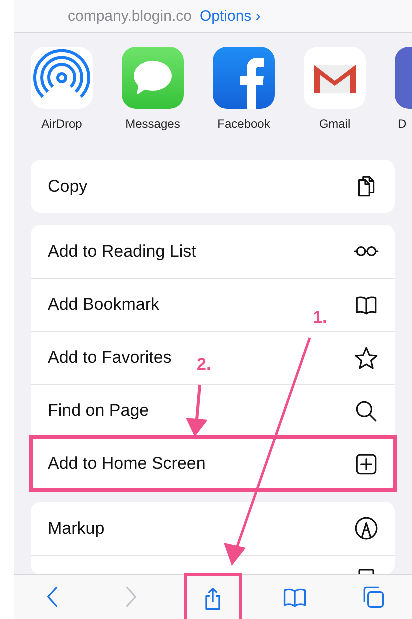  What do you see at coordinates (153, 124) in the screenshot?
I see `app-label: Messages` at bounding box center [153, 124].